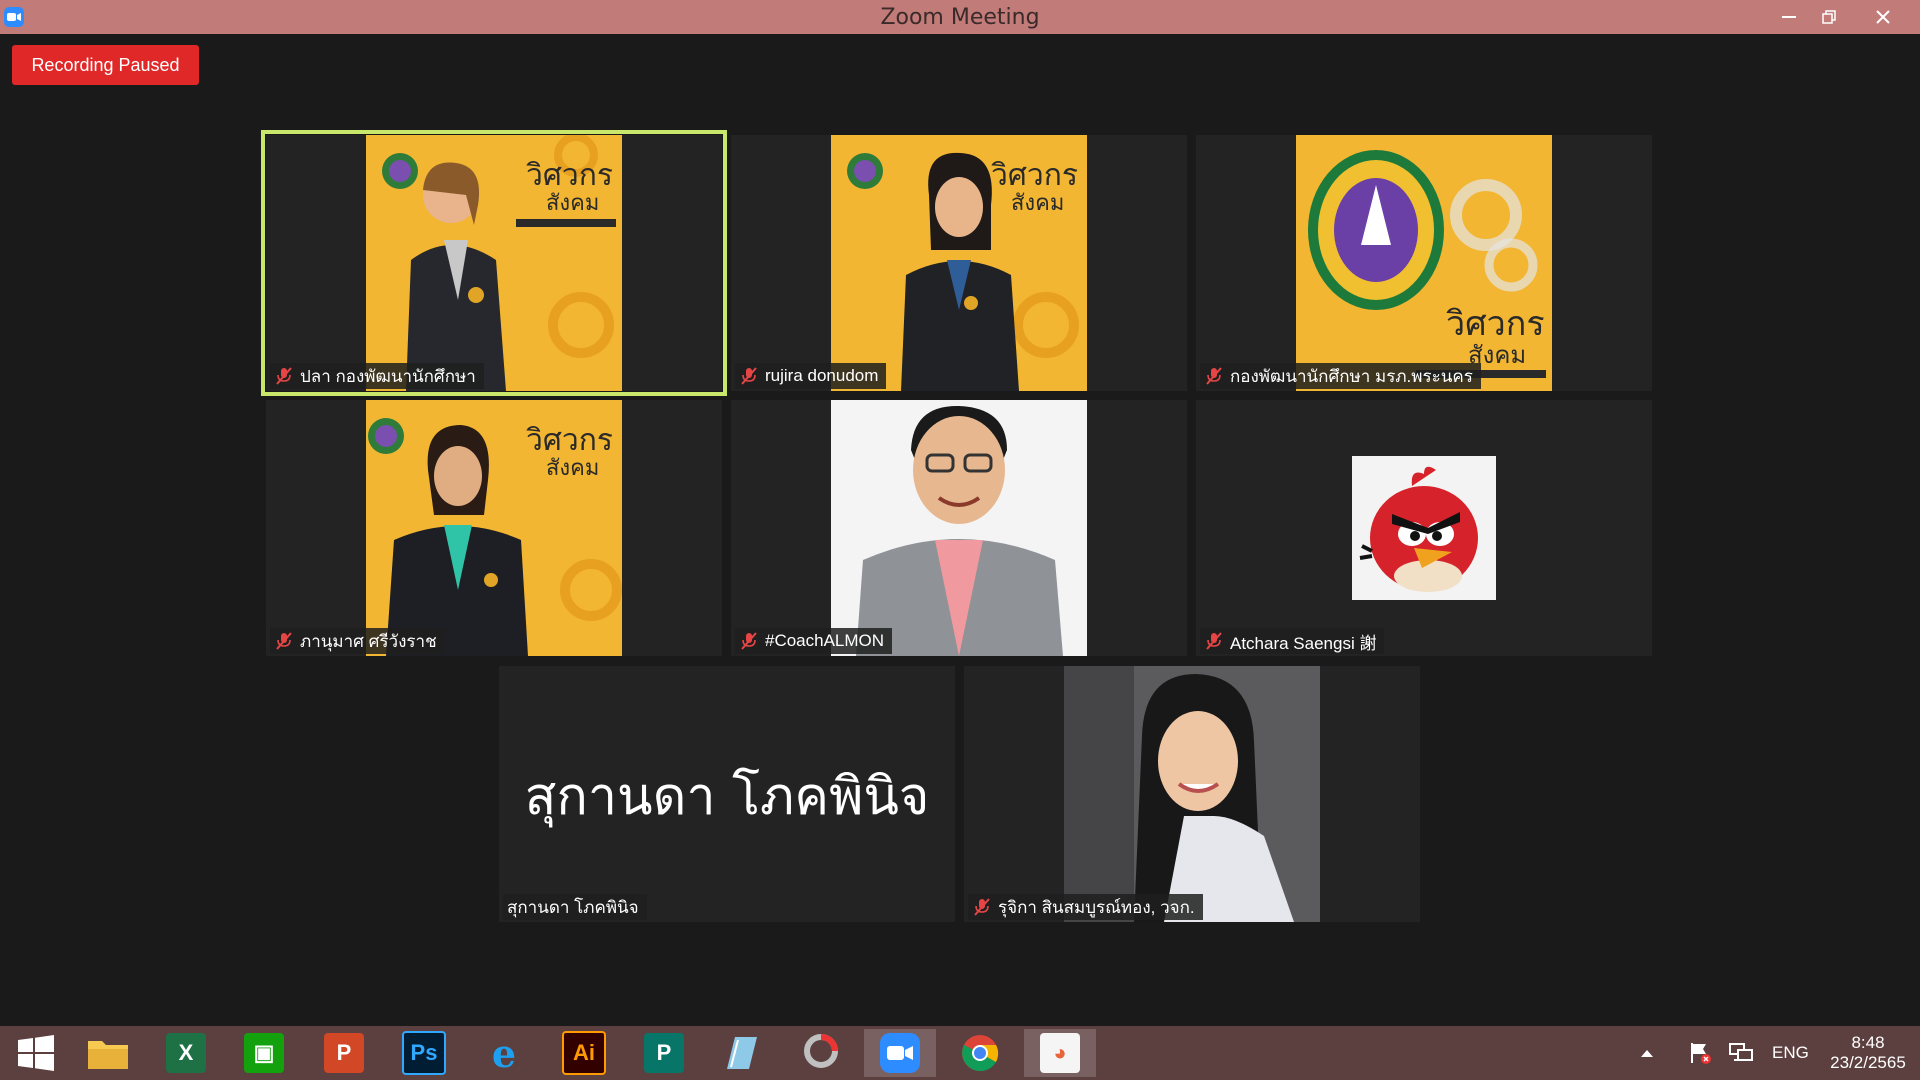  I want to click on chevron-up-icon, so click(1647, 1053).